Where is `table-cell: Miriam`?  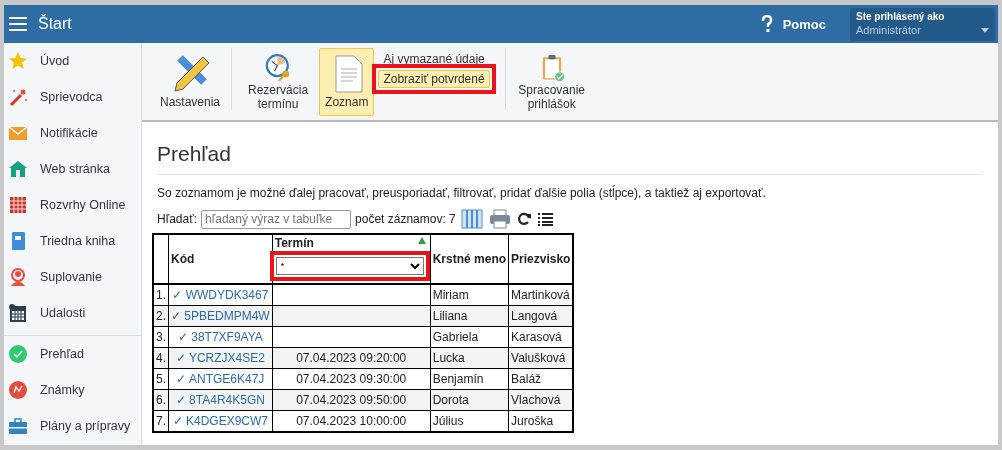 table-cell: Miriam is located at coordinates (469, 295).